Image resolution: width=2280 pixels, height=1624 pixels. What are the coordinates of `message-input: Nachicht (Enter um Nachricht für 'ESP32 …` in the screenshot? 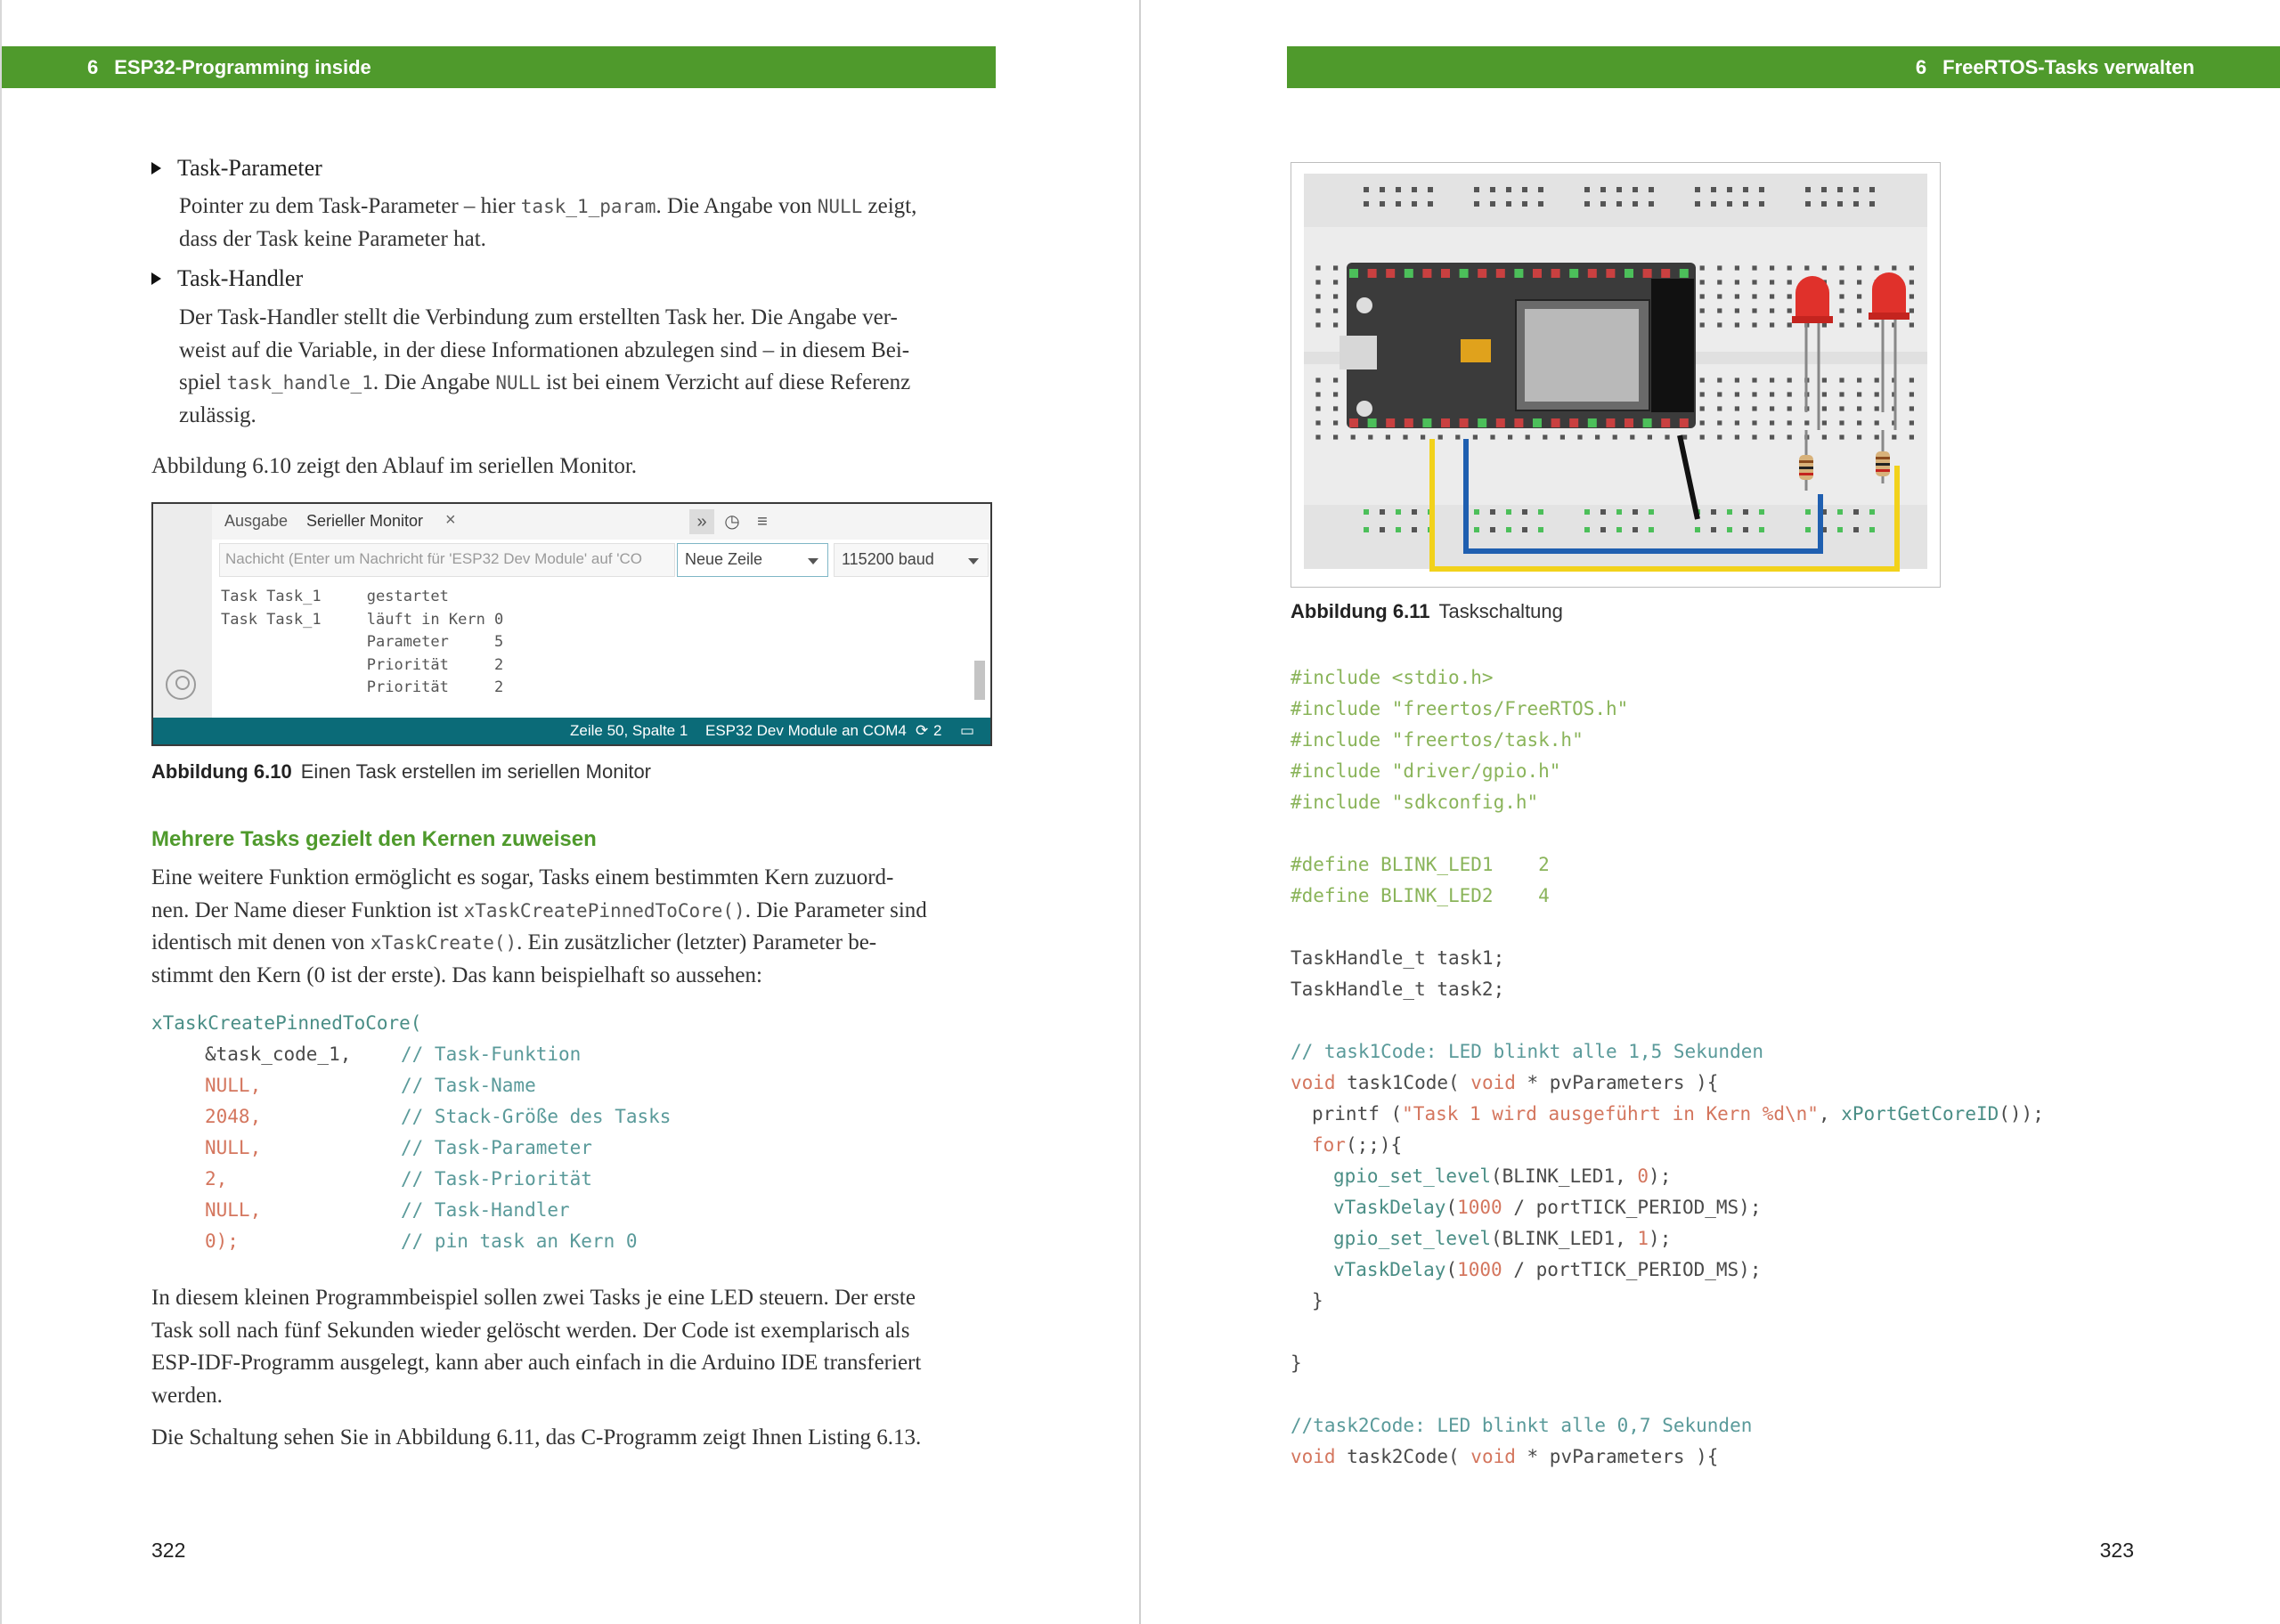 It's located at (447, 560).